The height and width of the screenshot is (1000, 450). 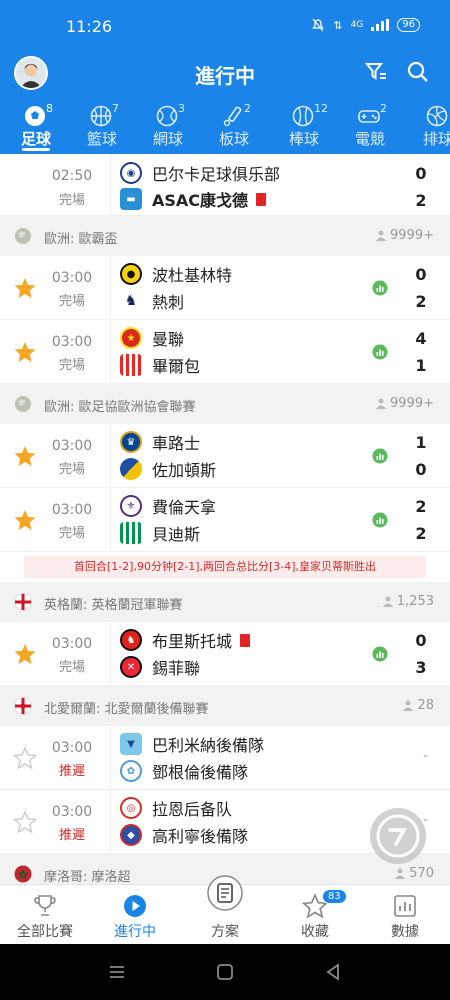 I want to click on cricket-icon, so click(x=232, y=116).